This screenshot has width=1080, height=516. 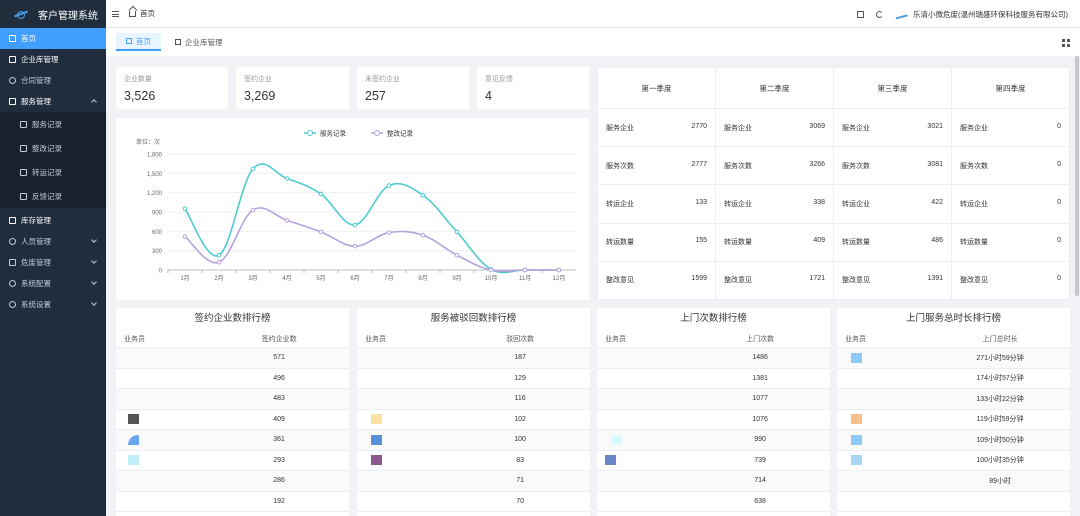 I want to click on x-tick-label: 8月, so click(x=422, y=278).